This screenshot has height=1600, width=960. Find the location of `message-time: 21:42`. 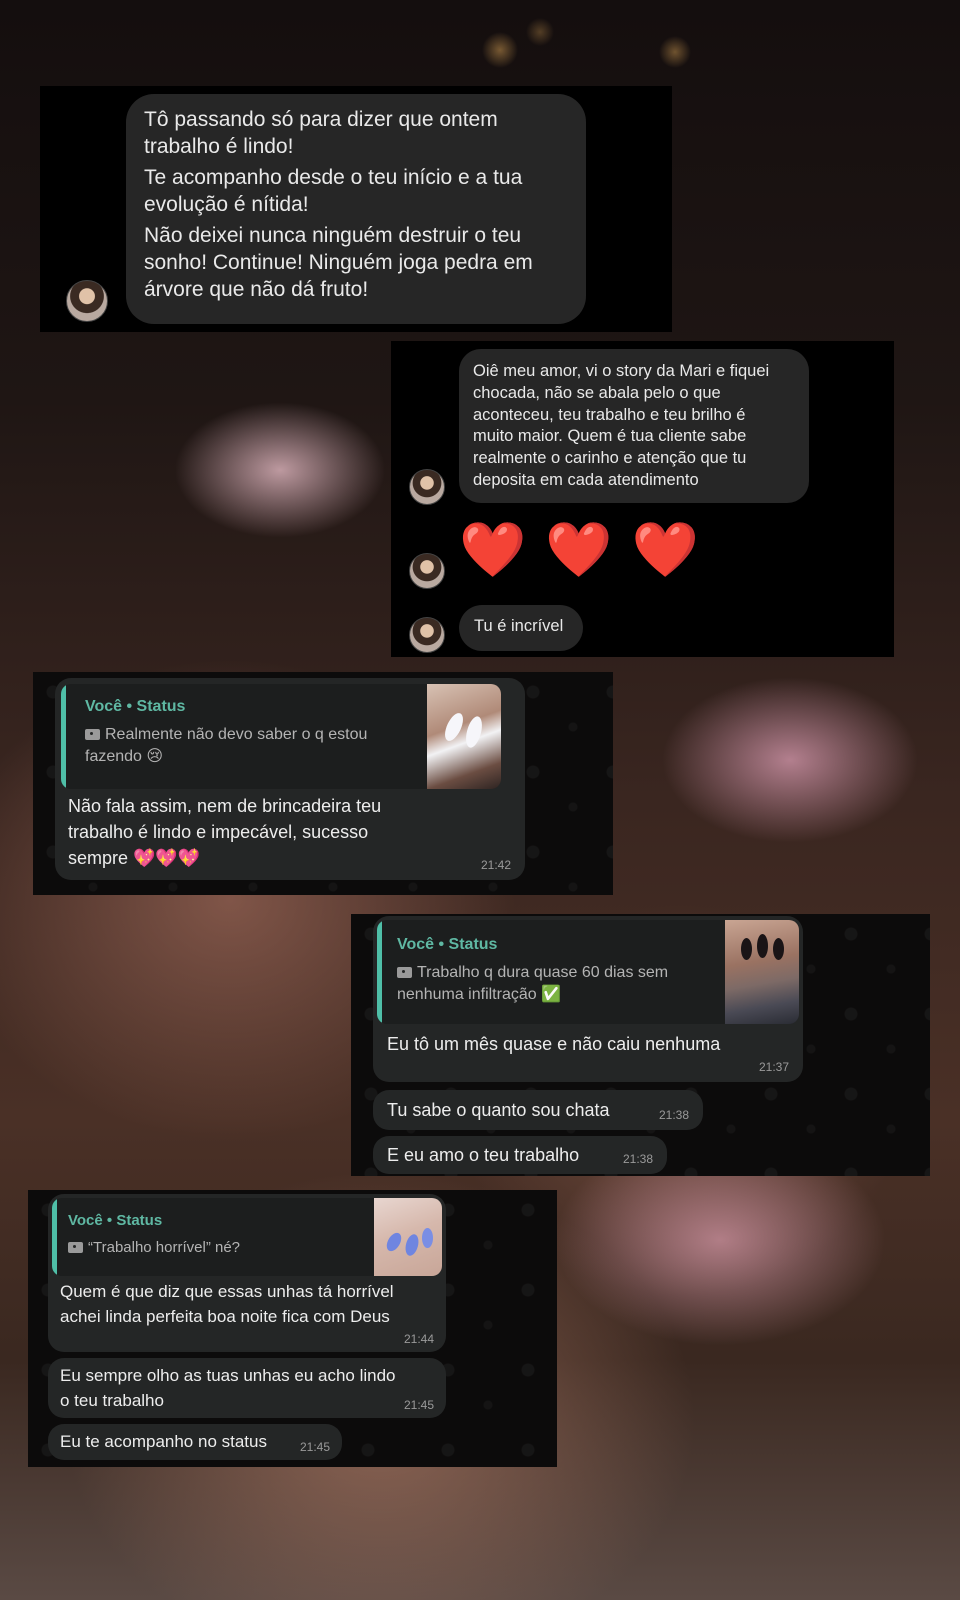

message-time: 21:42 is located at coordinates (495, 865).